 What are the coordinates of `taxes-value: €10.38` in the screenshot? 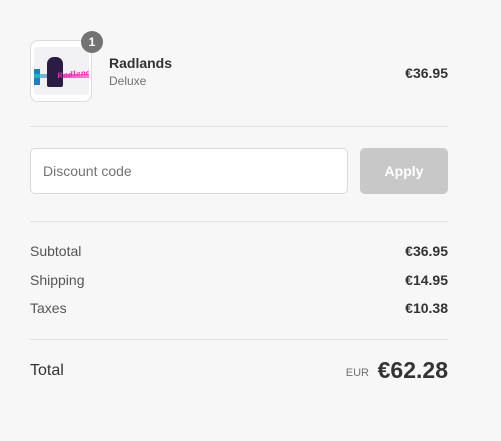 It's located at (426, 308).